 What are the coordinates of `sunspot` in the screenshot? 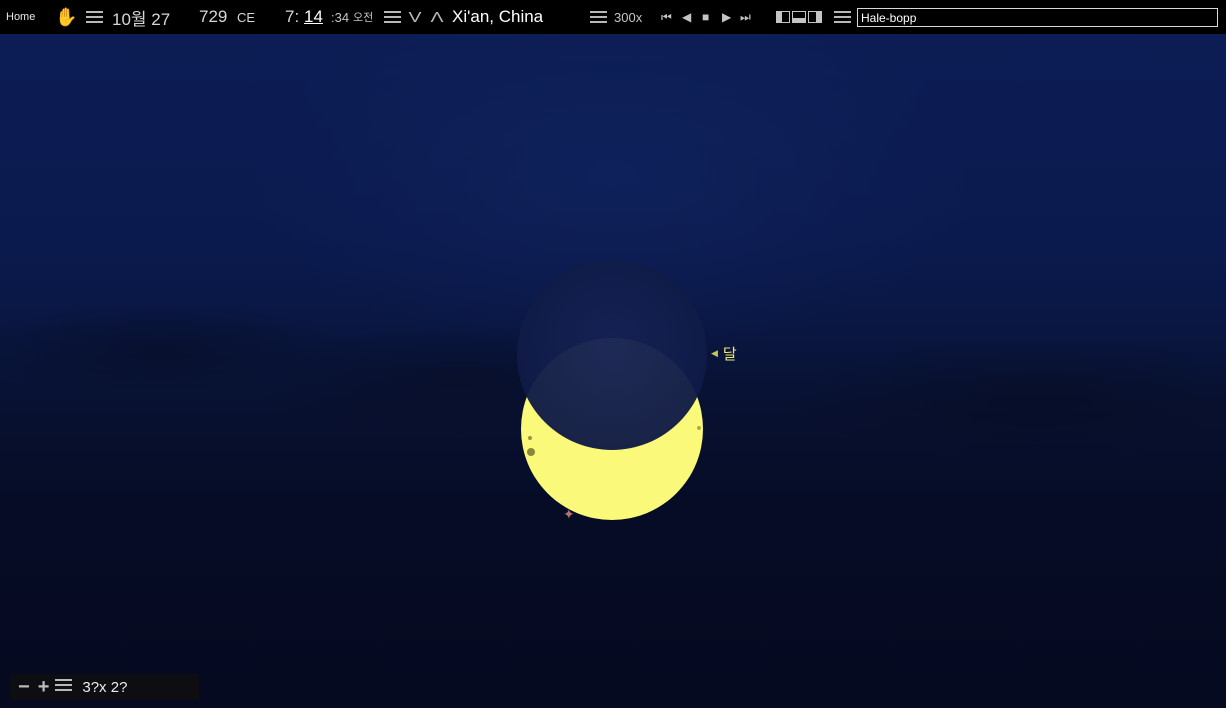 It's located at (531, 452).